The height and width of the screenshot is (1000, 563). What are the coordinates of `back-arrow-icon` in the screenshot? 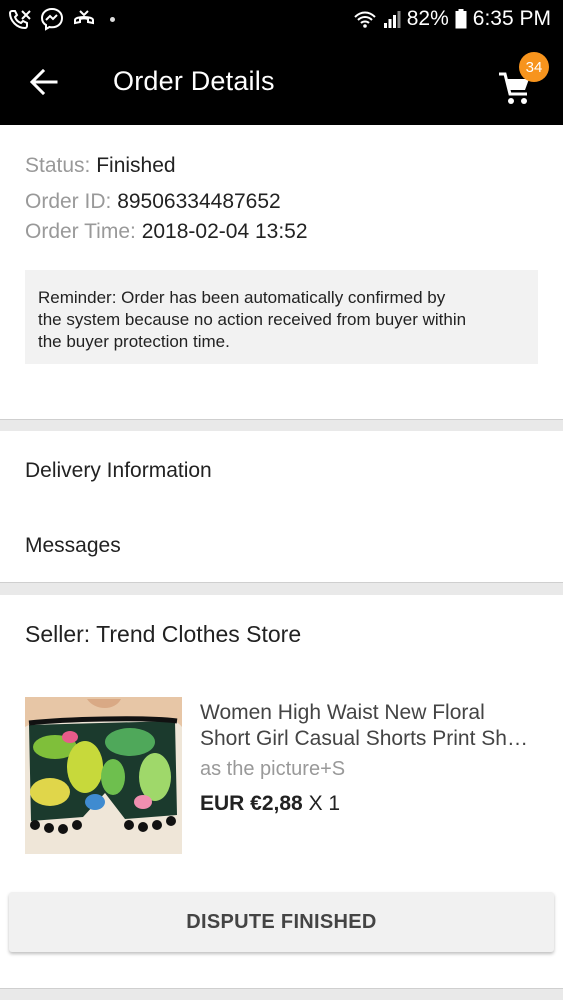 It's located at (44, 81).